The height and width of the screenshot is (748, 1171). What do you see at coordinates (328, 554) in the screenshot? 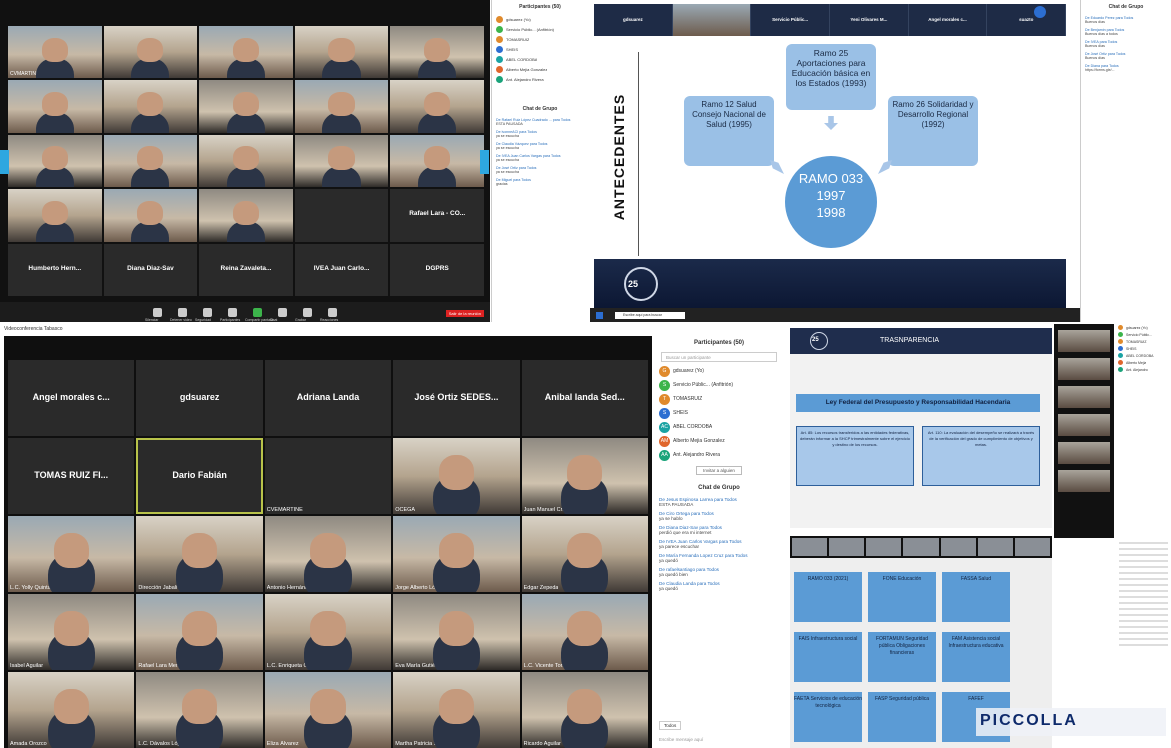
I see `video-tile: Antonio Hernández Zavala` at bounding box center [328, 554].